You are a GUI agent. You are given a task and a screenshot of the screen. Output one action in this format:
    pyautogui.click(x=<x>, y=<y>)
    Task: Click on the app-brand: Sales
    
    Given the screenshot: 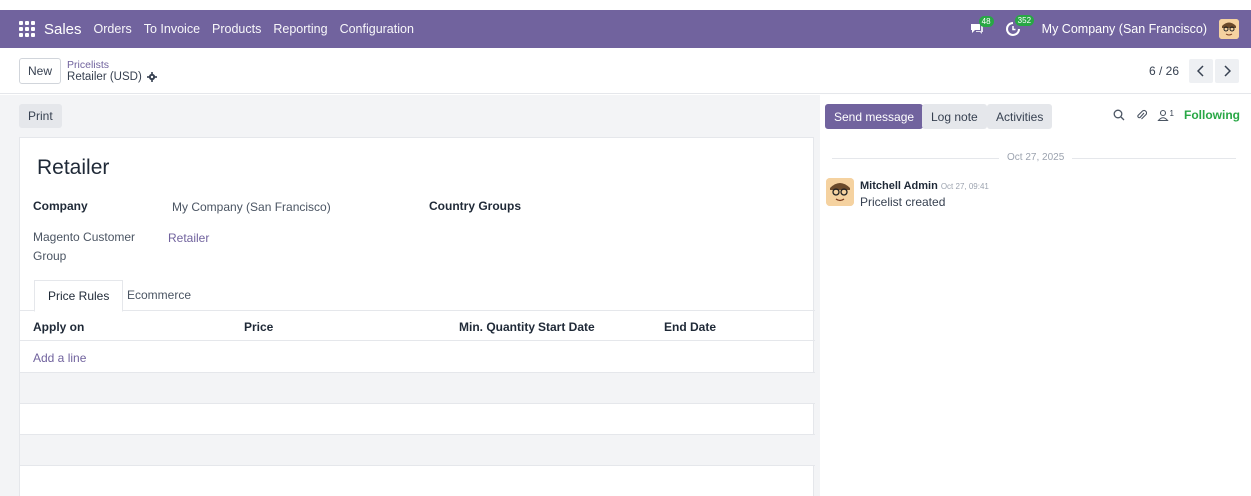 What is the action you would take?
    pyautogui.click(x=63, y=29)
    